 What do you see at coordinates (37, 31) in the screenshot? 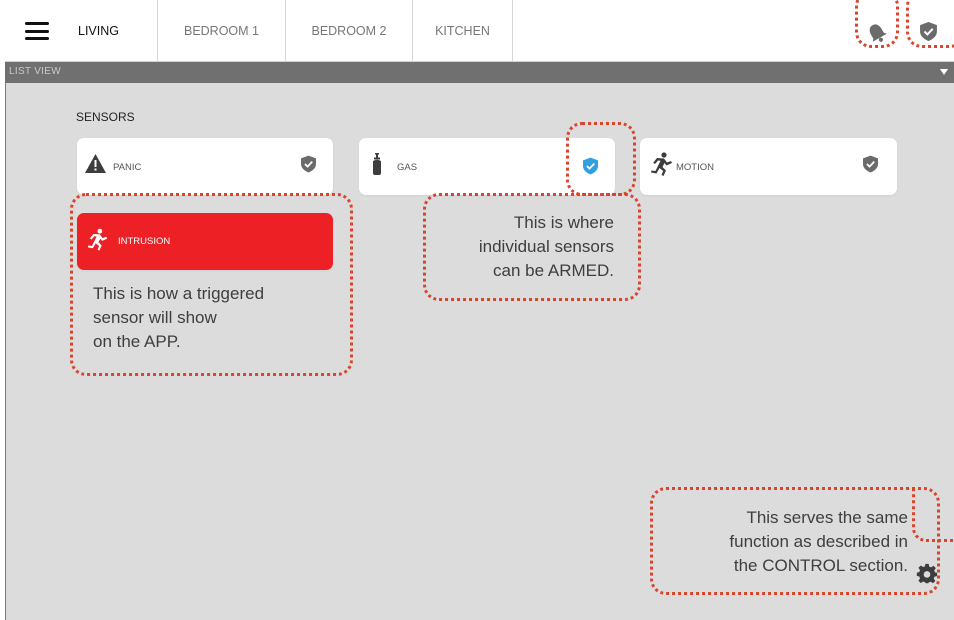
I see `menu-icon` at bounding box center [37, 31].